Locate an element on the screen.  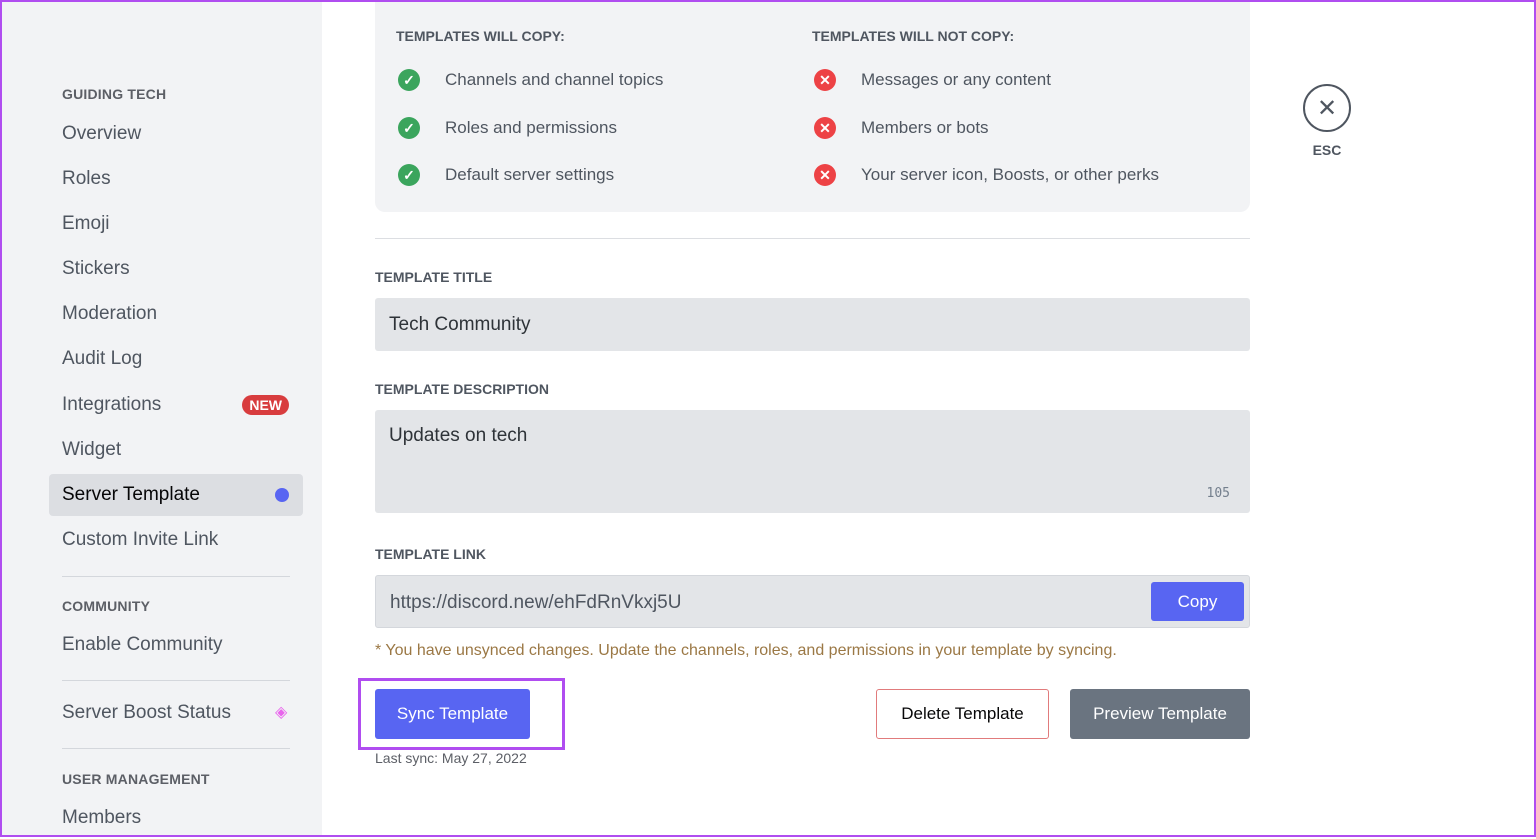
template-title-input: Tech Community is located at coordinates (812, 324).